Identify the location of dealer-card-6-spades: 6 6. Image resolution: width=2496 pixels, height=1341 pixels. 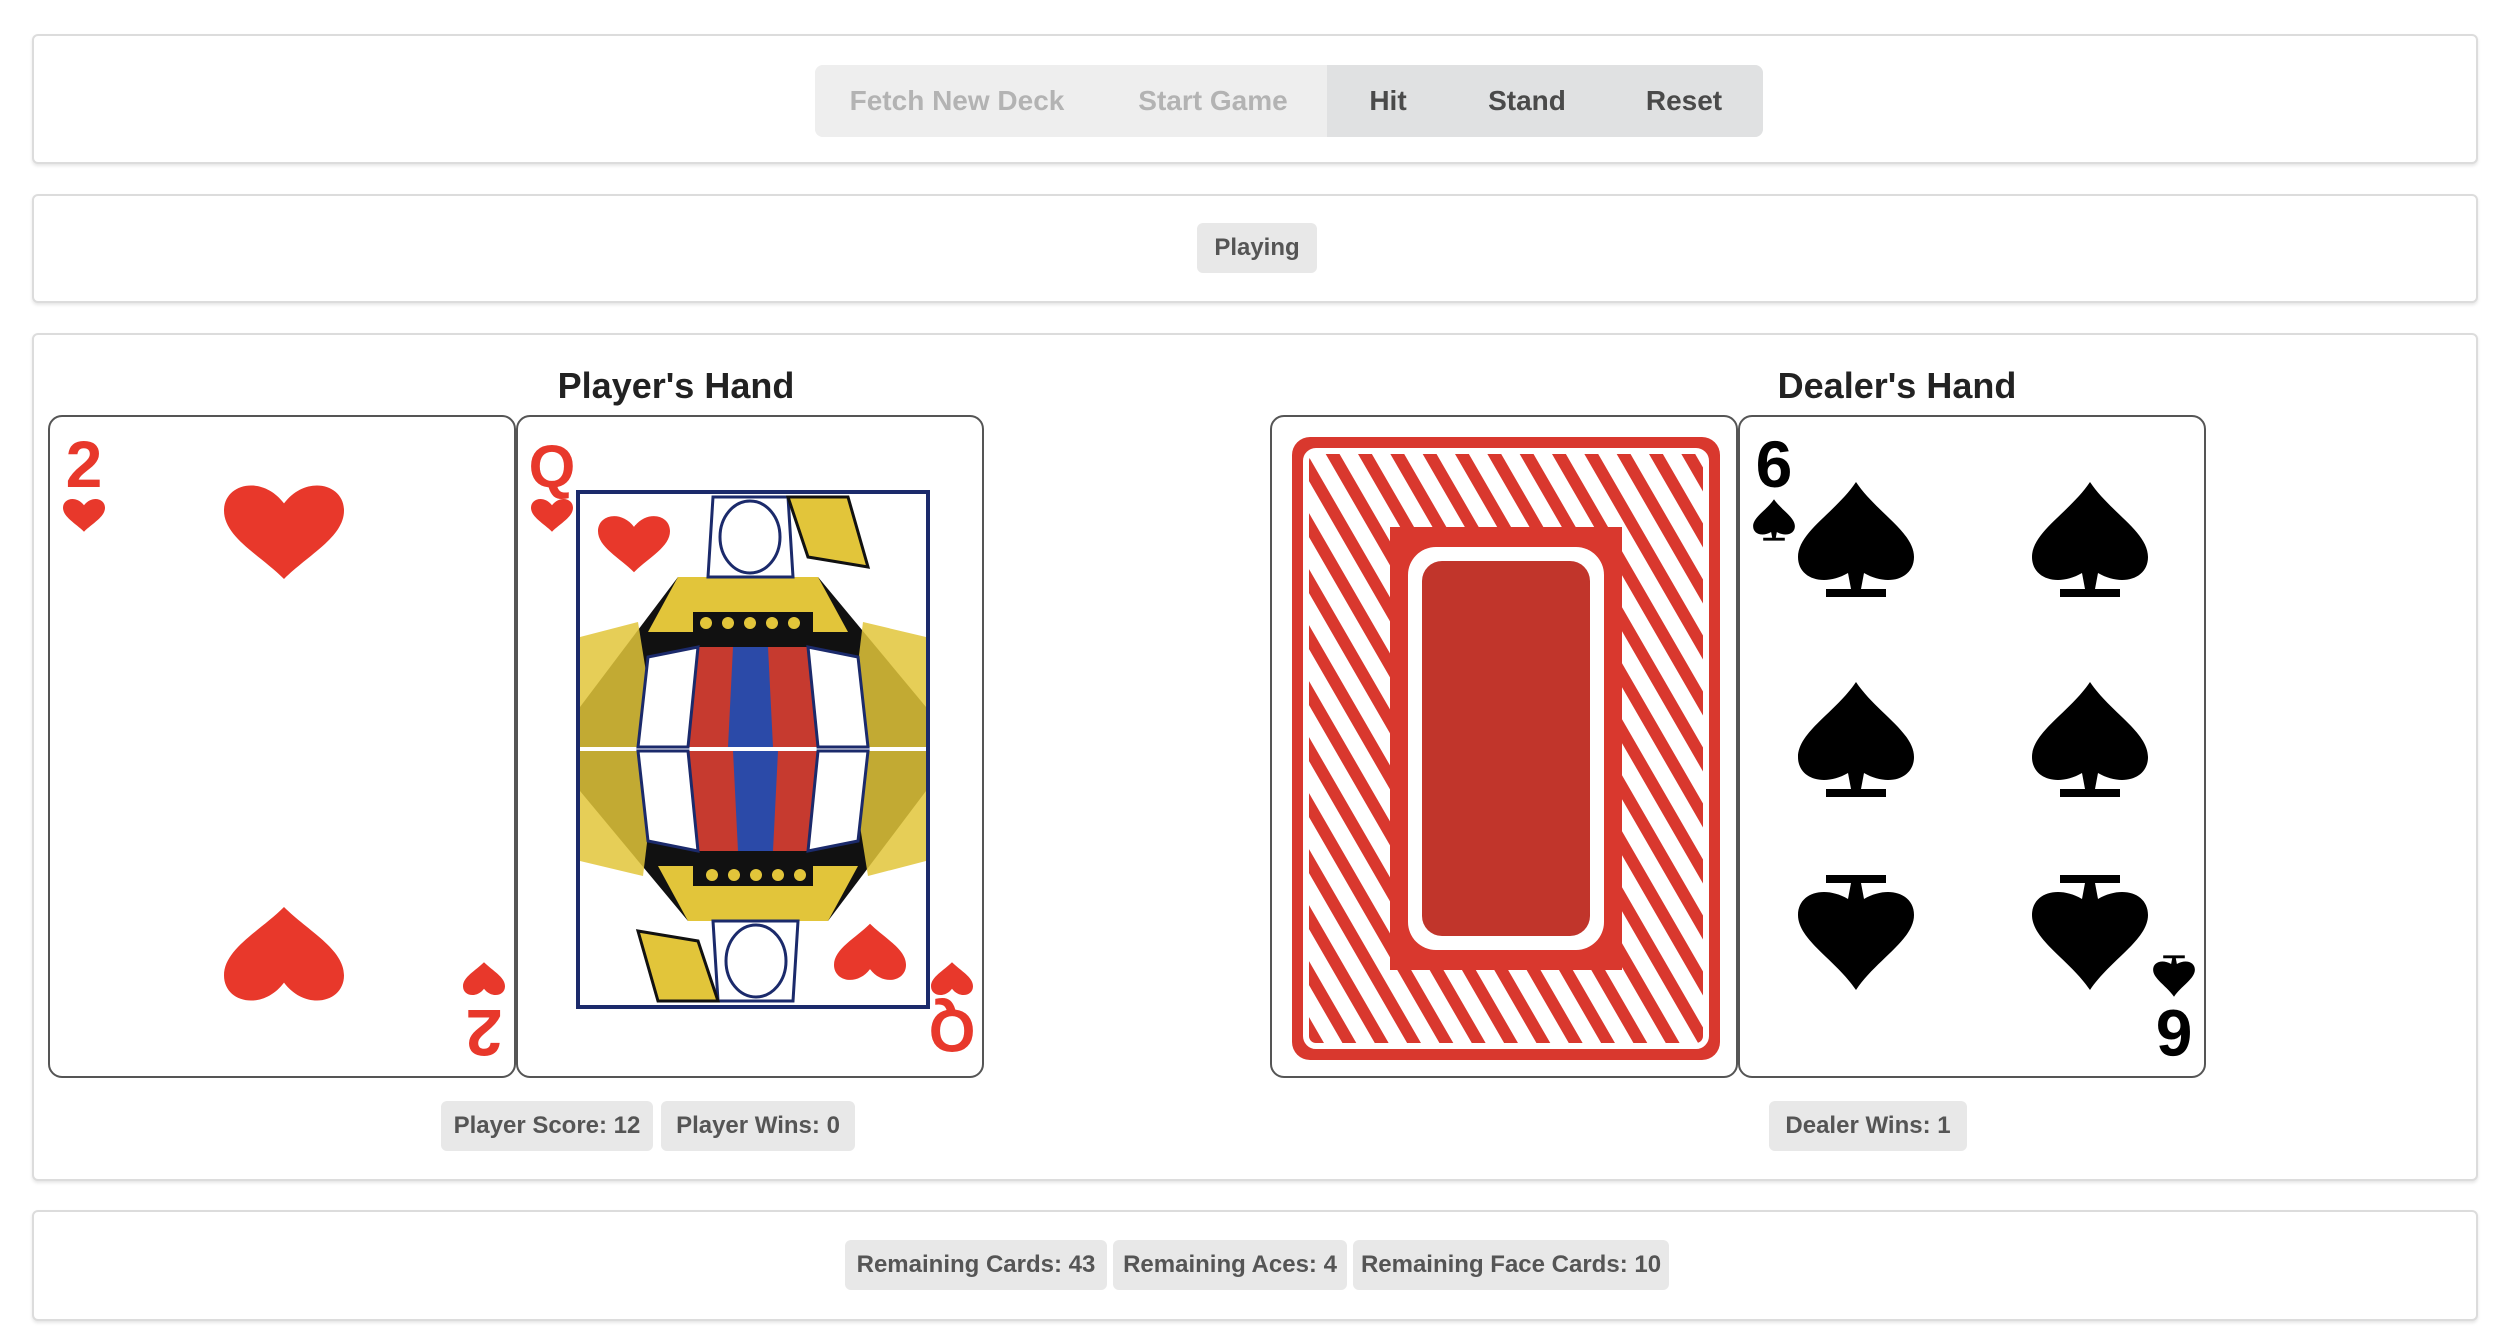
(1972, 746).